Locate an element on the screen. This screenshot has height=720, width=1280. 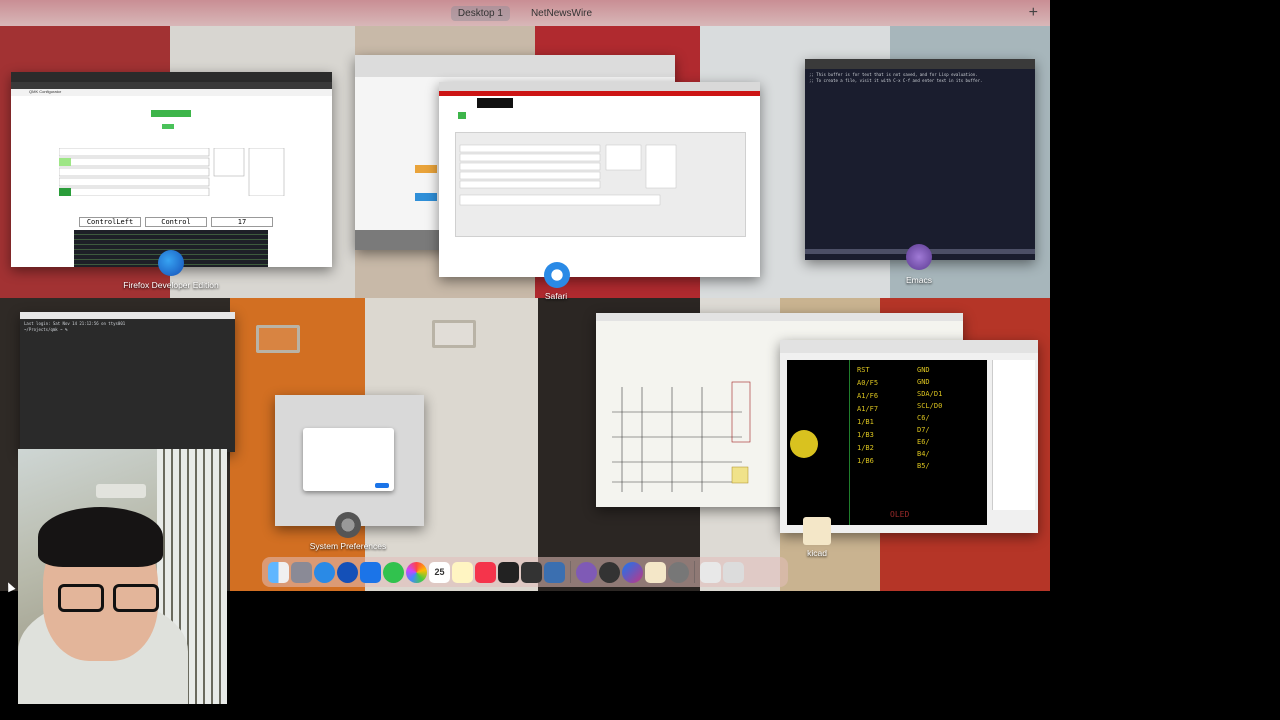
pin-label: A1/F6 is located at coordinates (868, 396).